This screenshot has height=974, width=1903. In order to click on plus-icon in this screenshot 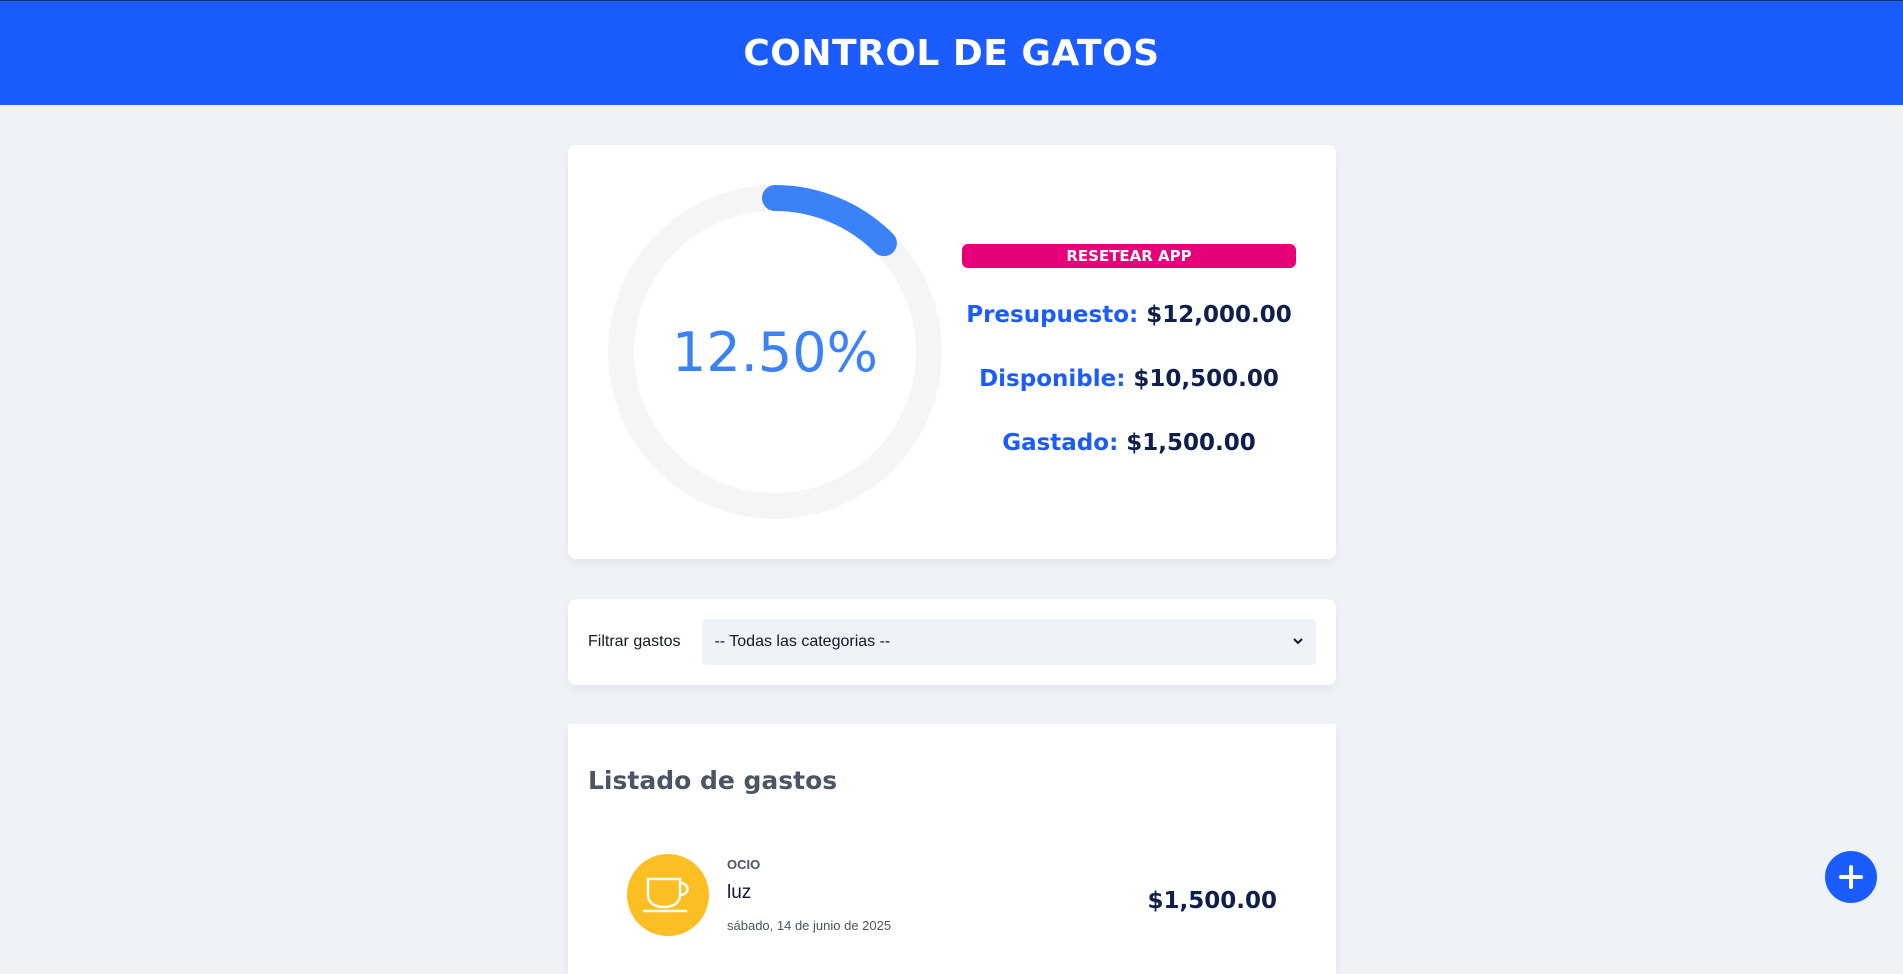, I will do `click(1851, 877)`.